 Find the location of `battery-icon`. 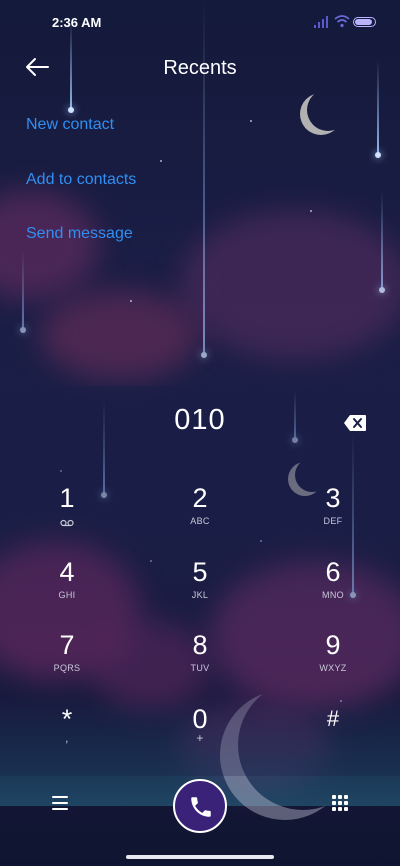

battery-icon is located at coordinates (364, 22).